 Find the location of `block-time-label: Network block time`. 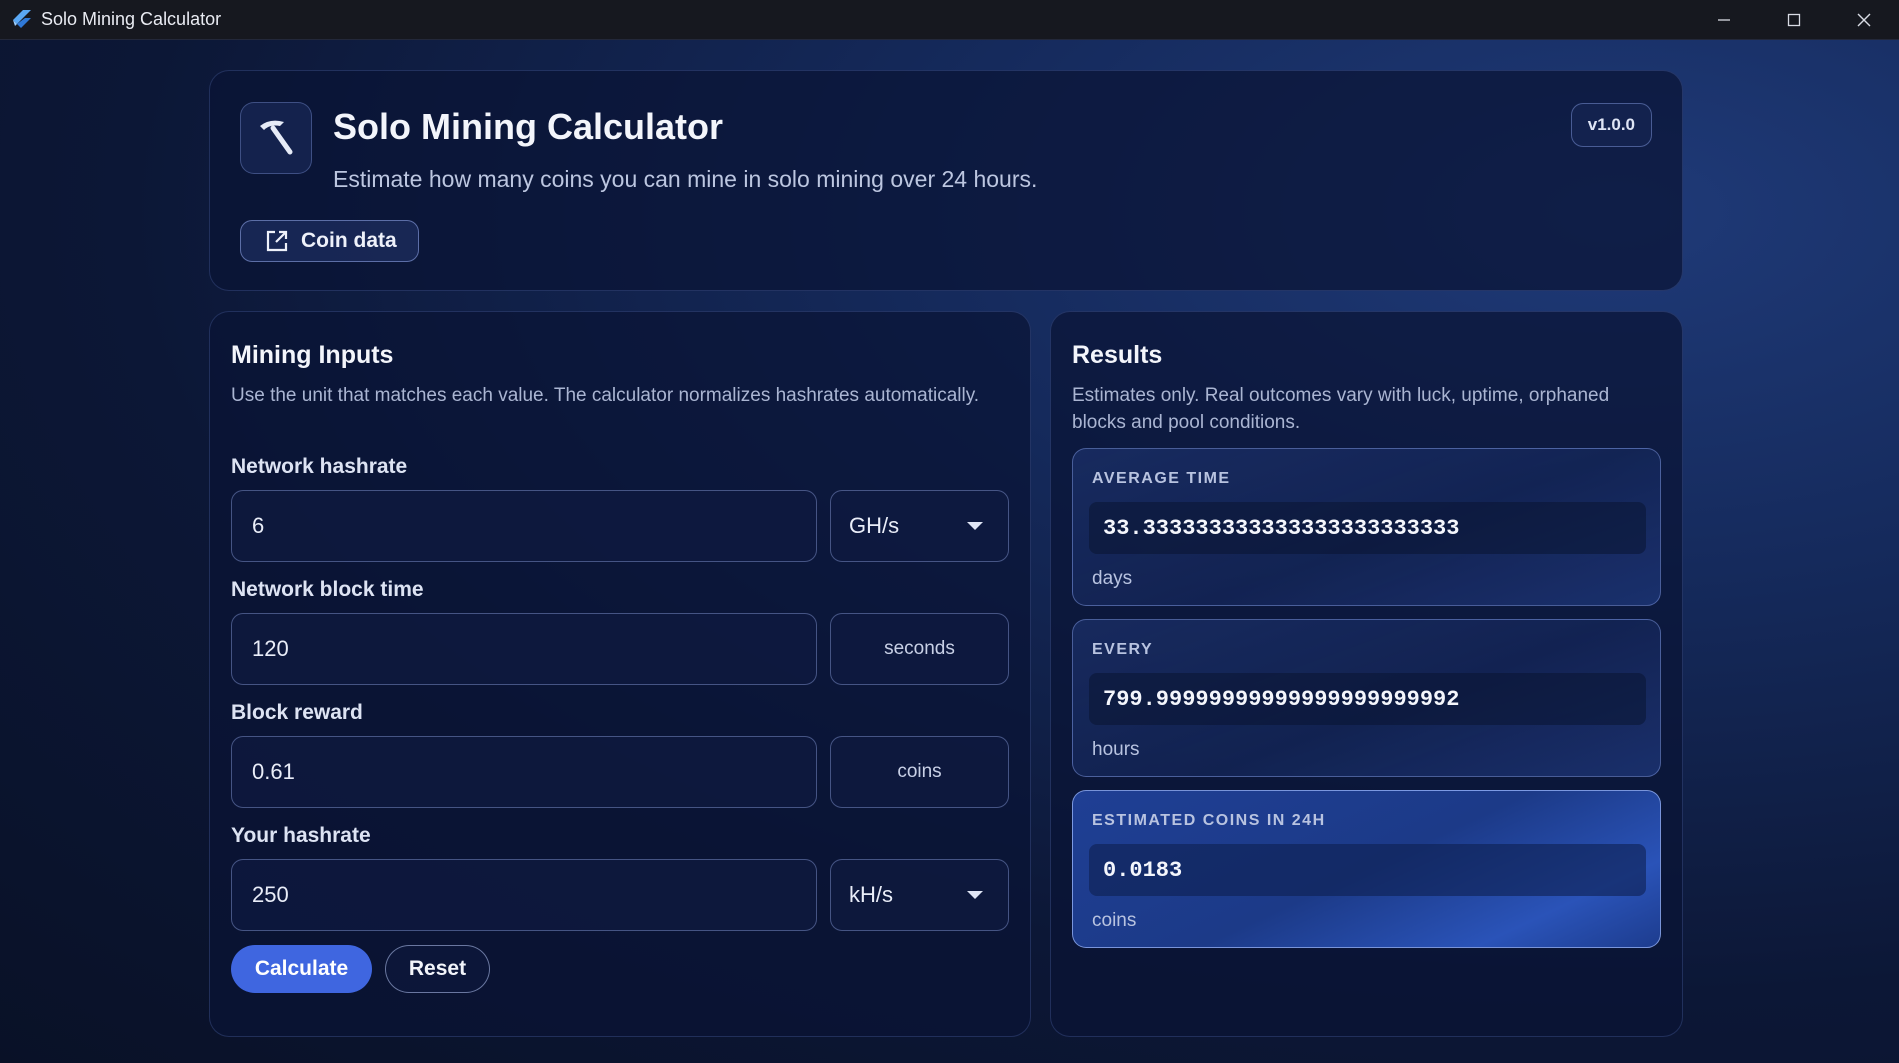

block-time-label: Network block time is located at coordinates (327, 589).